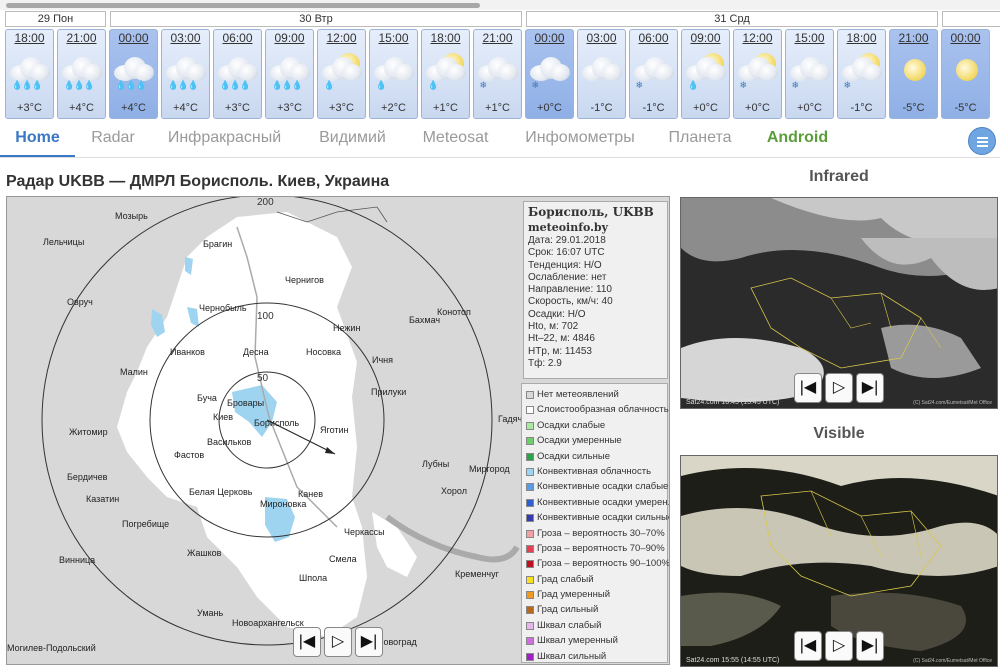 The image size is (1000, 667). What do you see at coordinates (500, 5) in the screenshot?
I see `horizontal-scrollbar` at bounding box center [500, 5].